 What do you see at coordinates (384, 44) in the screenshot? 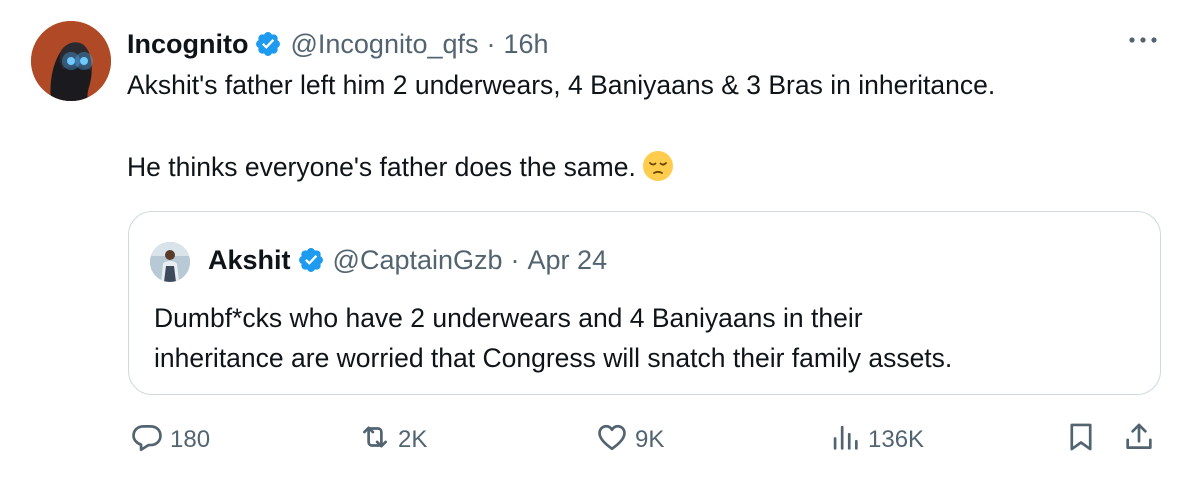
I see `author-handle: @Incognito_qfs` at bounding box center [384, 44].